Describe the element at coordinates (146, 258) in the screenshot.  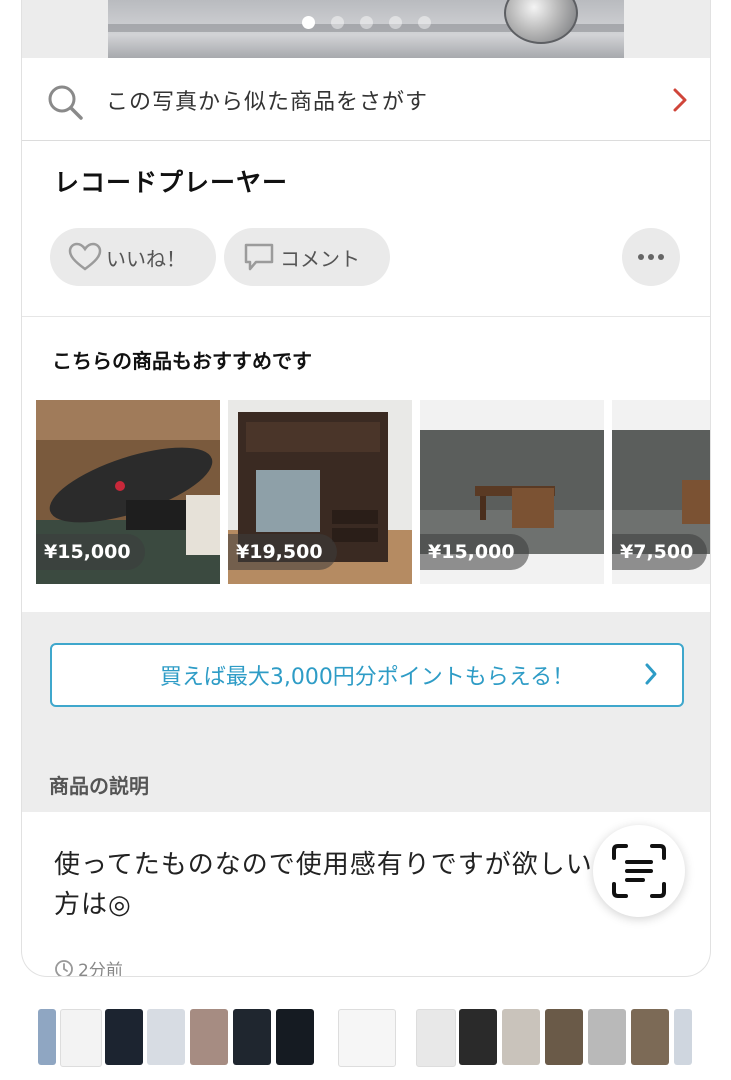
I see `like-label: いいね！` at that location.